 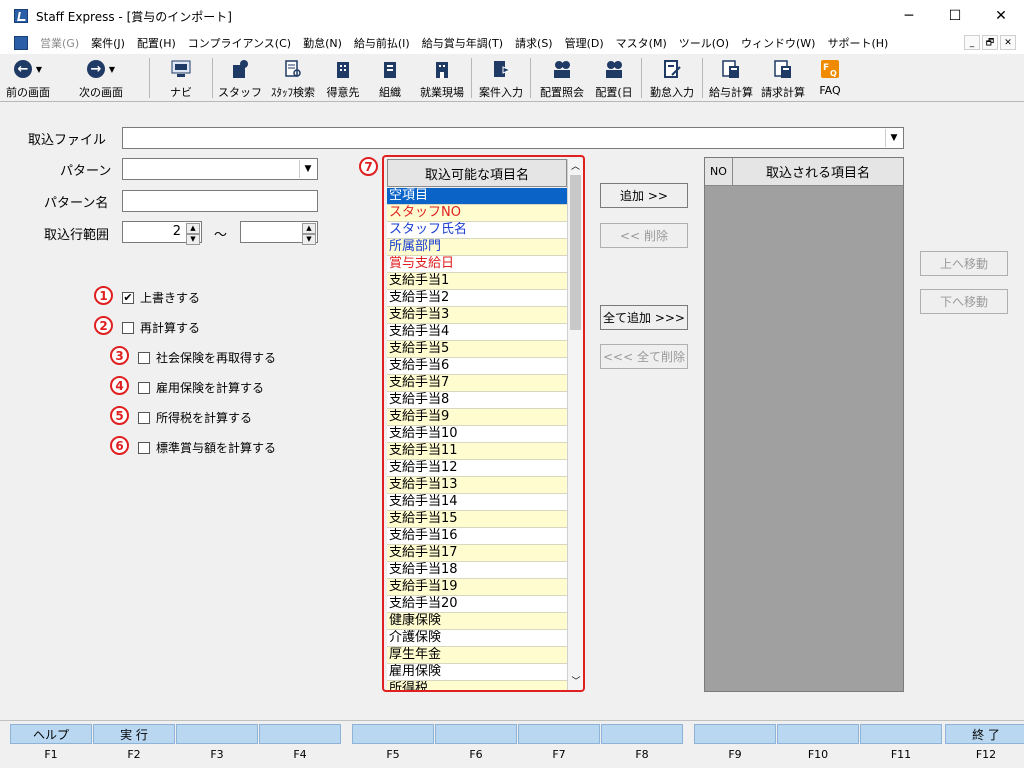 I want to click on toolbar-button-back: ← ▼ 前の画面, so click(x=28, y=77).